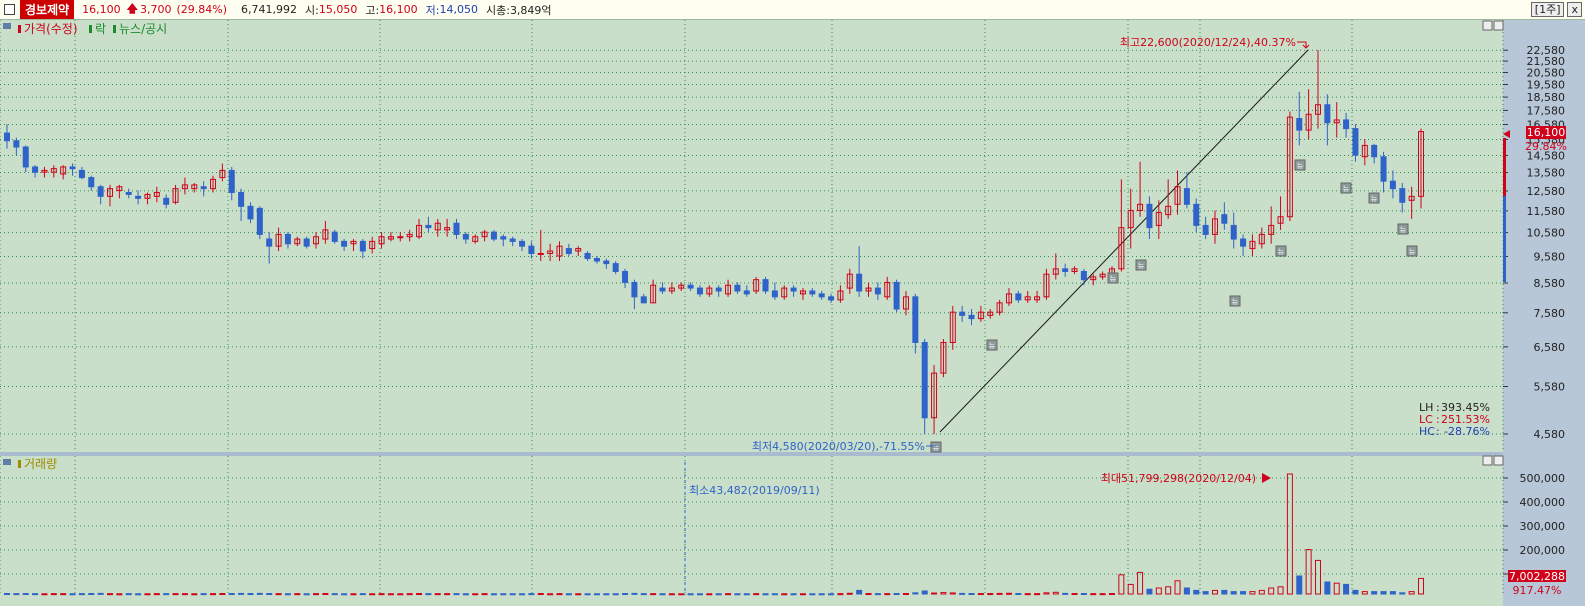  What do you see at coordinates (1487, 25) in the screenshot?
I see `panel-minimize-icon` at bounding box center [1487, 25].